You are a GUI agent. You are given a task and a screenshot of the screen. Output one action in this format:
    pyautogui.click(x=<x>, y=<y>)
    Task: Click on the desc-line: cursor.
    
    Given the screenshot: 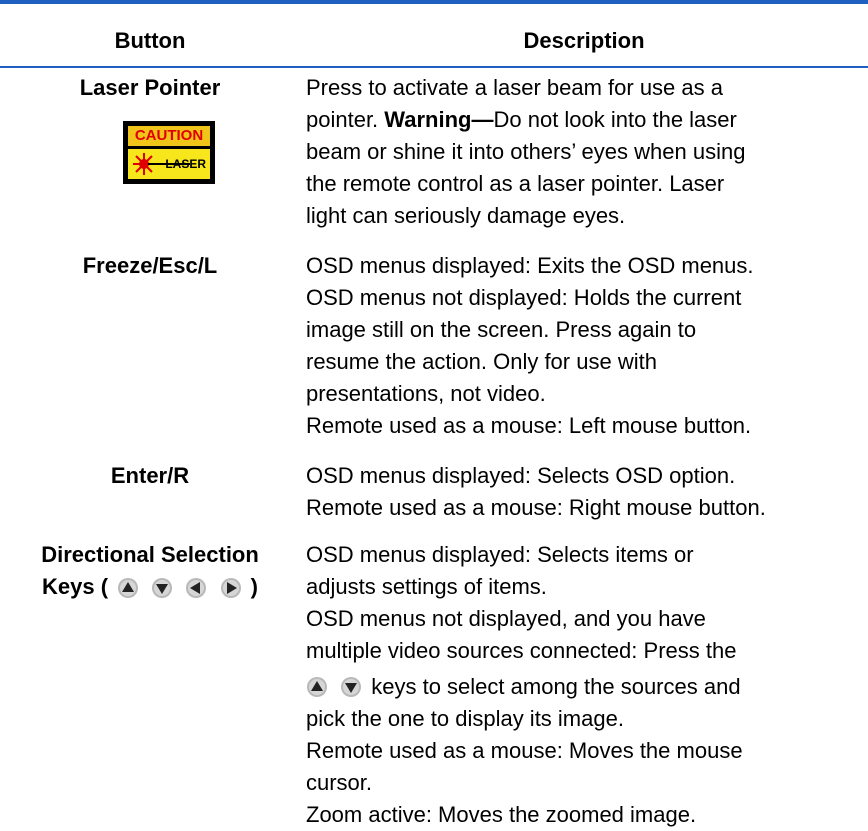 What is the action you would take?
    pyautogui.click(x=339, y=782)
    